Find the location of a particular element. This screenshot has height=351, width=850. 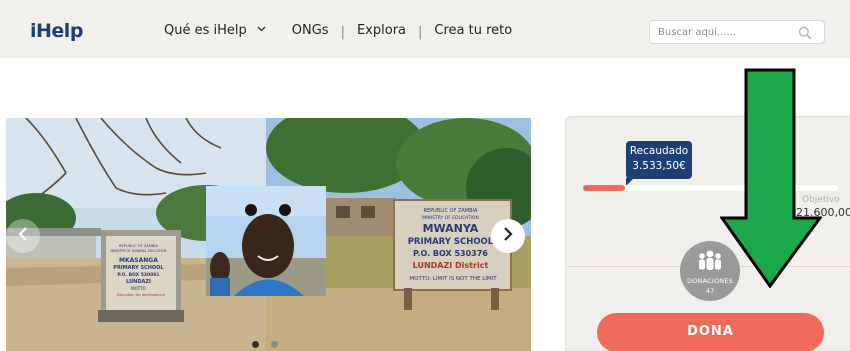

nav-item-crea-tu-reto: Crea tu reto is located at coordinates (473, 30).